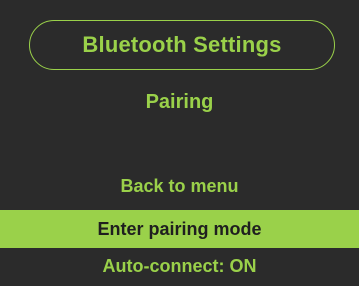  I want to click on section-title: Pairing, so click(179, 102).